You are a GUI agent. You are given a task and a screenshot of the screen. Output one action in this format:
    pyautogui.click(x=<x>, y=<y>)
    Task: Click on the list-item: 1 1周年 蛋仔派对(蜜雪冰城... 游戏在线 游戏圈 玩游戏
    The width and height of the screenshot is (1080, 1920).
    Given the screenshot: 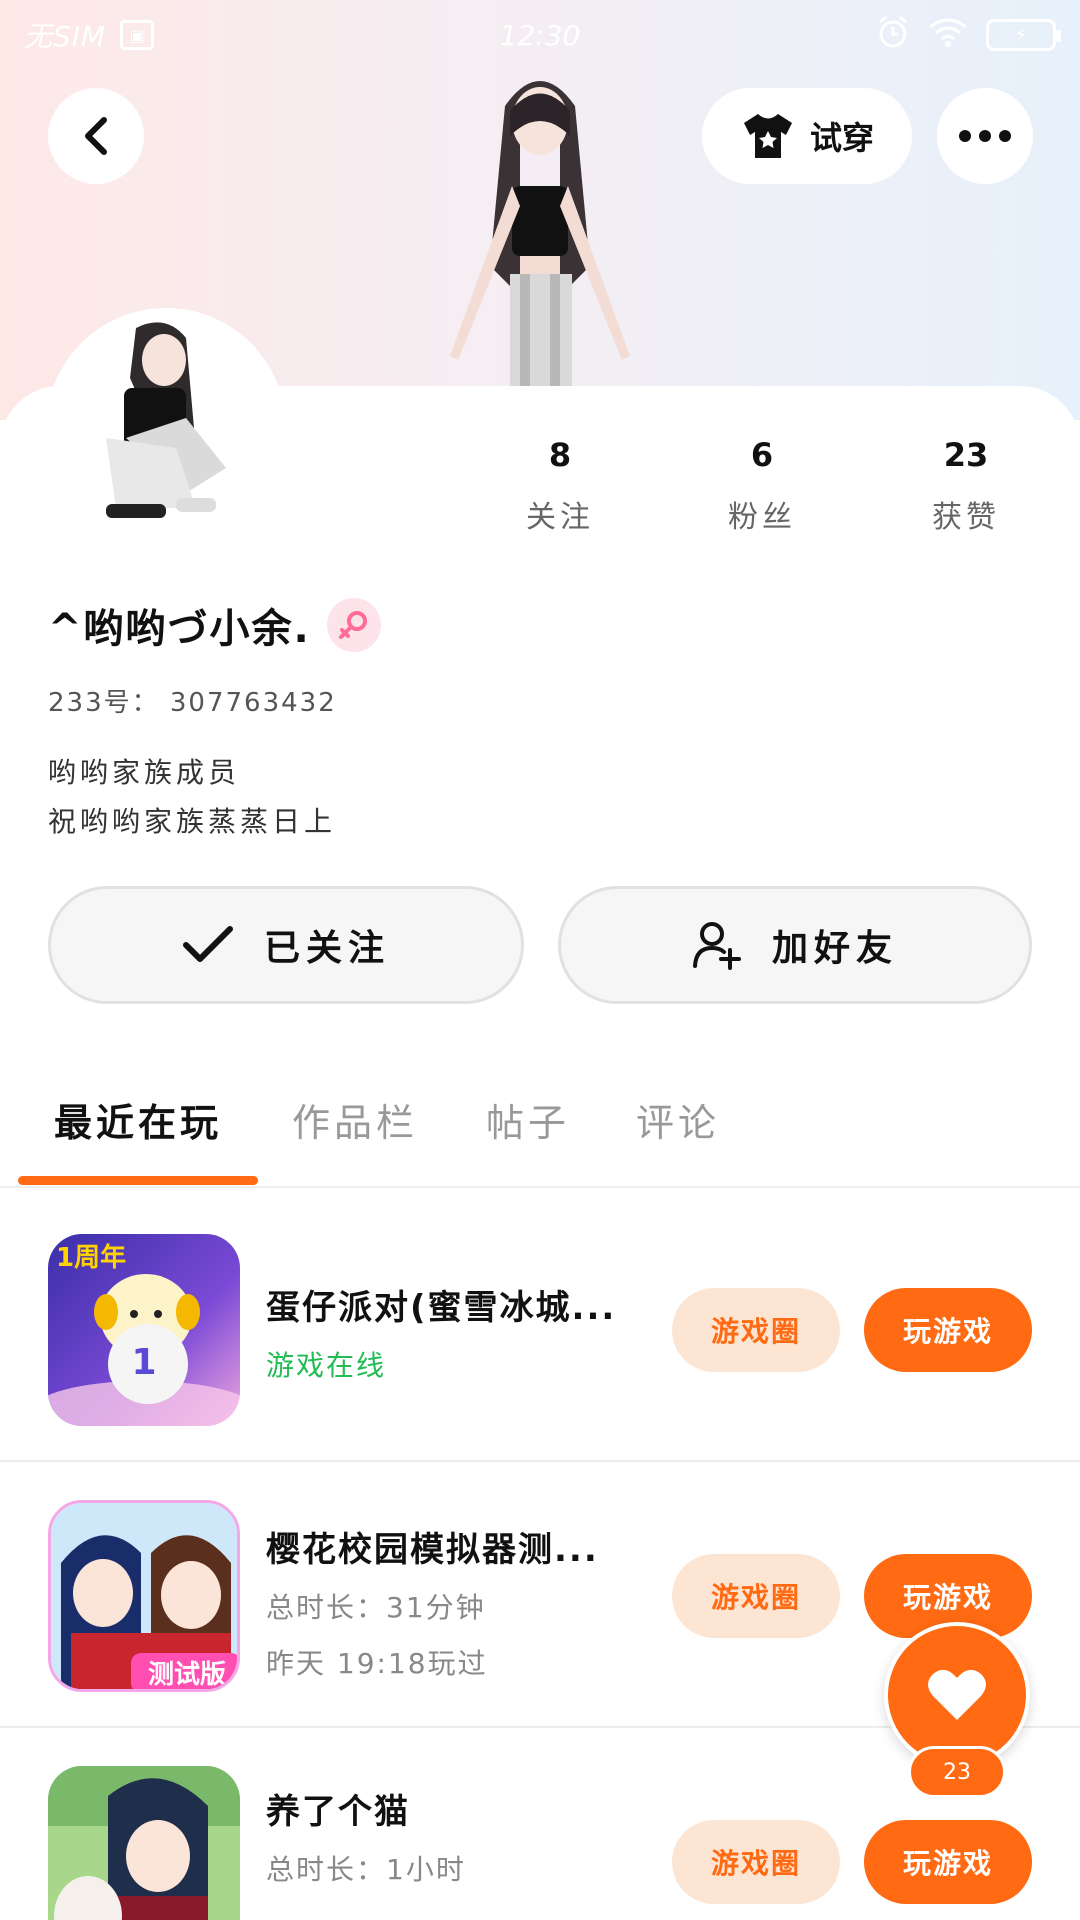 What is the action you would take?
    pyautogui.click(x=540, y=1329)
    